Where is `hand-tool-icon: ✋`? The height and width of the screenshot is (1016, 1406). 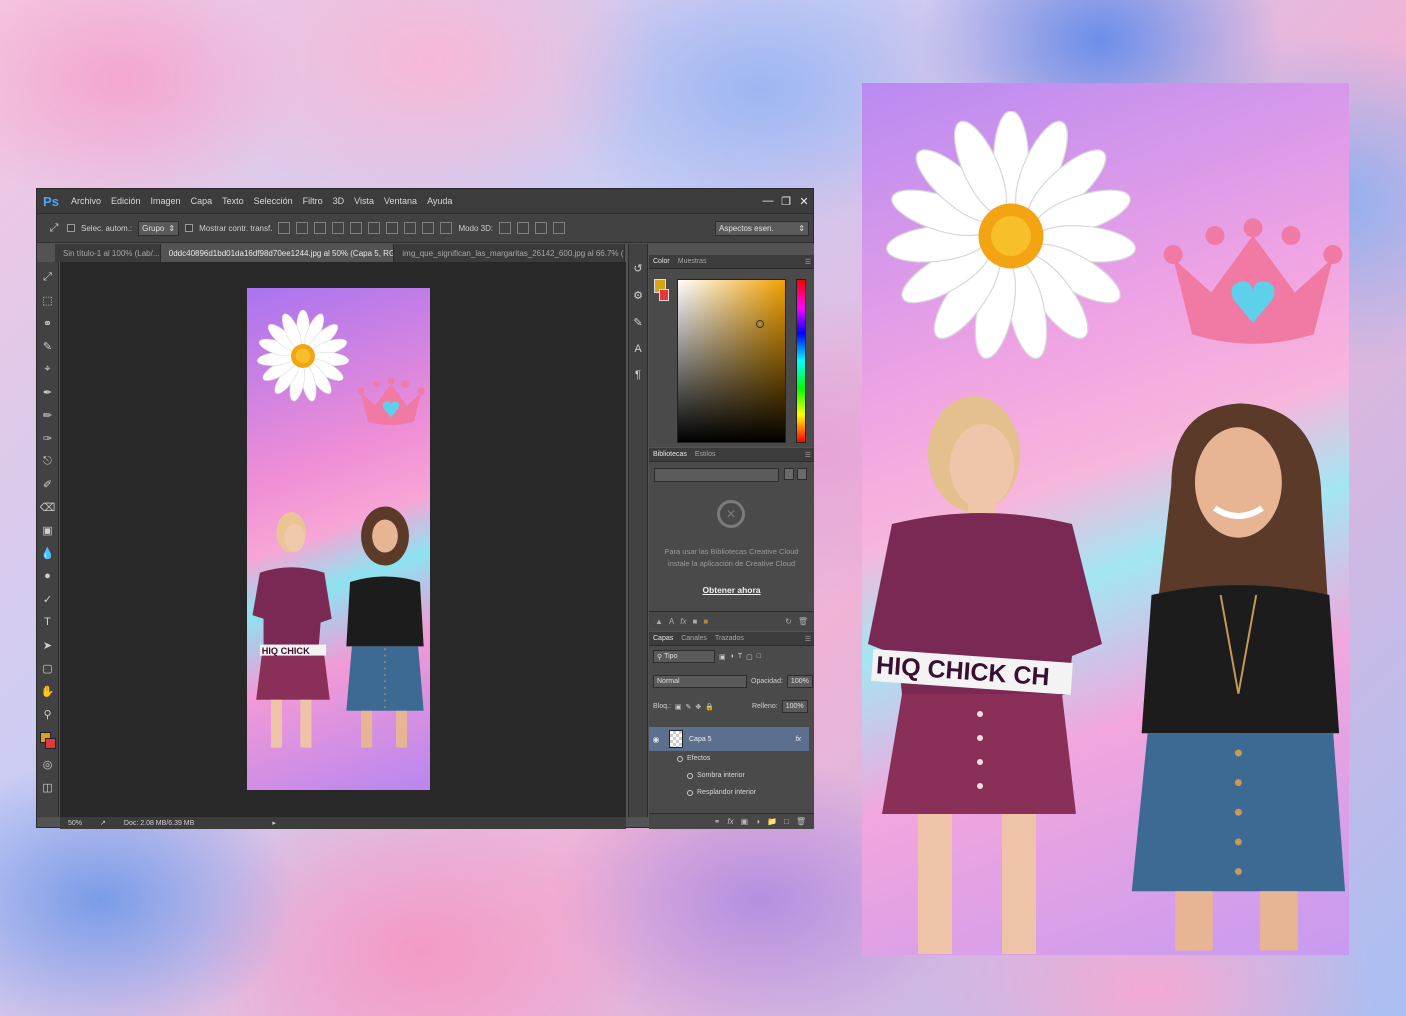
hand-tool-icon: ✋ is located at coordinates (48, 691).